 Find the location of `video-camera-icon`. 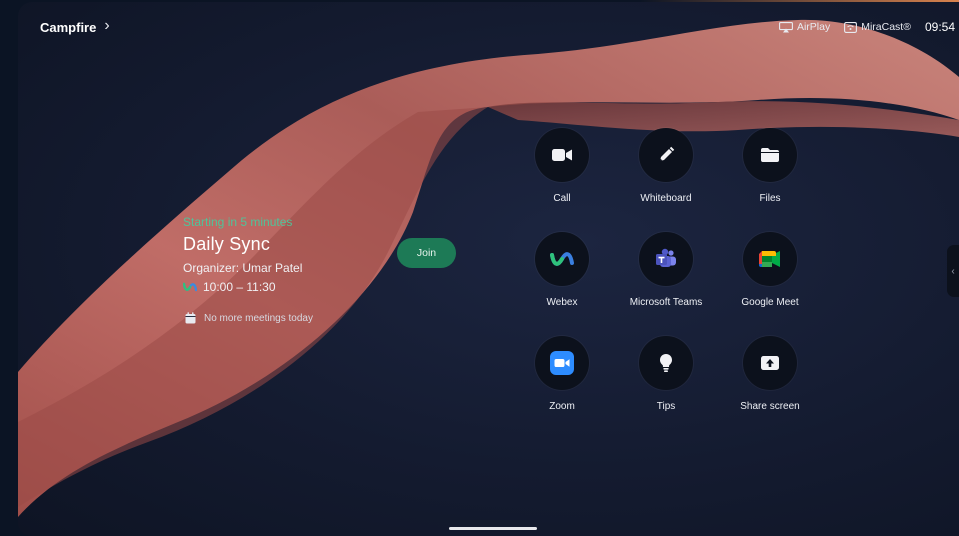

video-camera-icon is located at coordinates (562, 155).